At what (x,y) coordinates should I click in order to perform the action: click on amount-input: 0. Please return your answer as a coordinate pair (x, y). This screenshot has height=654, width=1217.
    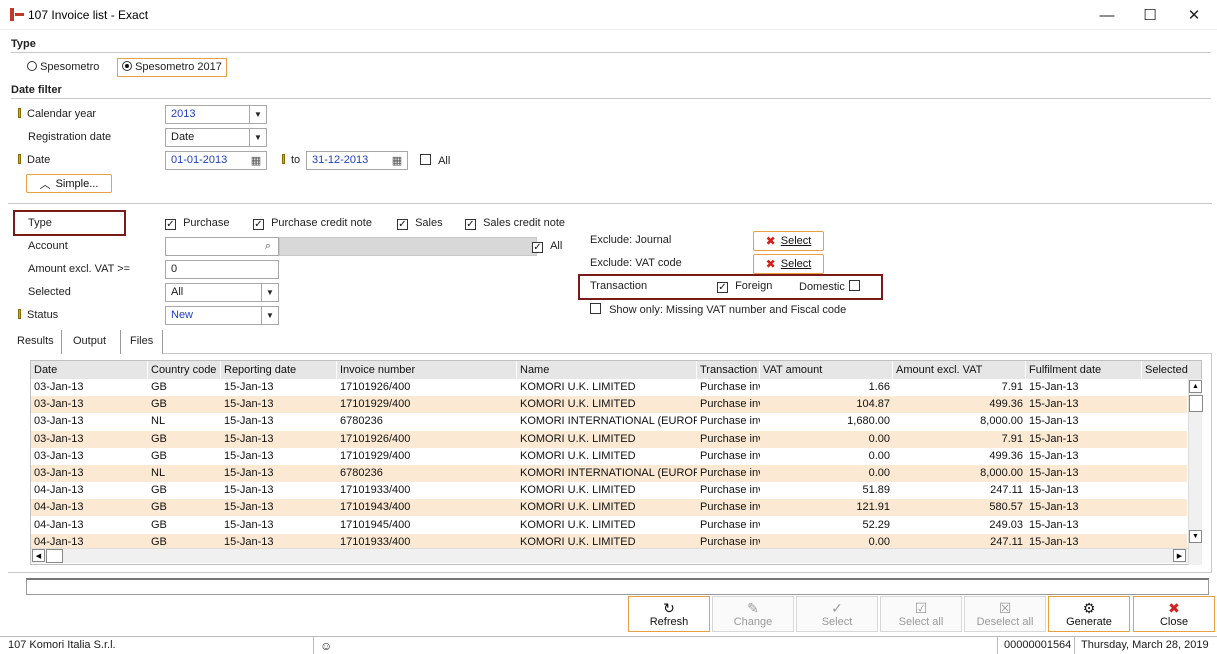
    Looking at the image, I should click on (222, 269).